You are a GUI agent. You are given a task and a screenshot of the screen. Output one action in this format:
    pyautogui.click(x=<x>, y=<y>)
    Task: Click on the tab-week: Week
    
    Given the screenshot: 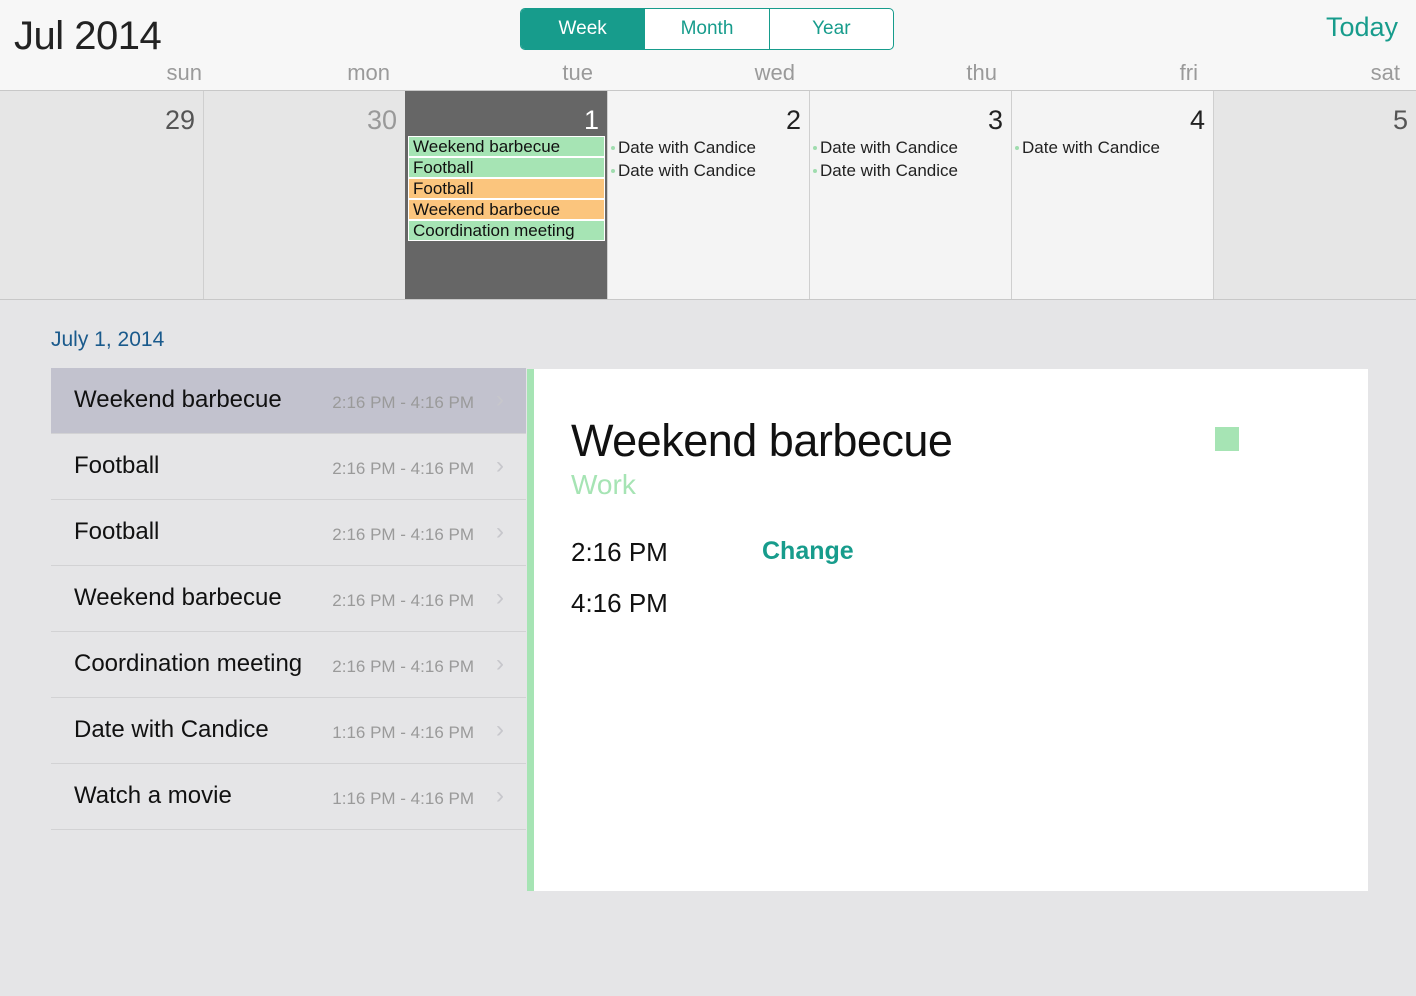 What is the action you would take?
    pyautogui.click(x=583, y=29)
    